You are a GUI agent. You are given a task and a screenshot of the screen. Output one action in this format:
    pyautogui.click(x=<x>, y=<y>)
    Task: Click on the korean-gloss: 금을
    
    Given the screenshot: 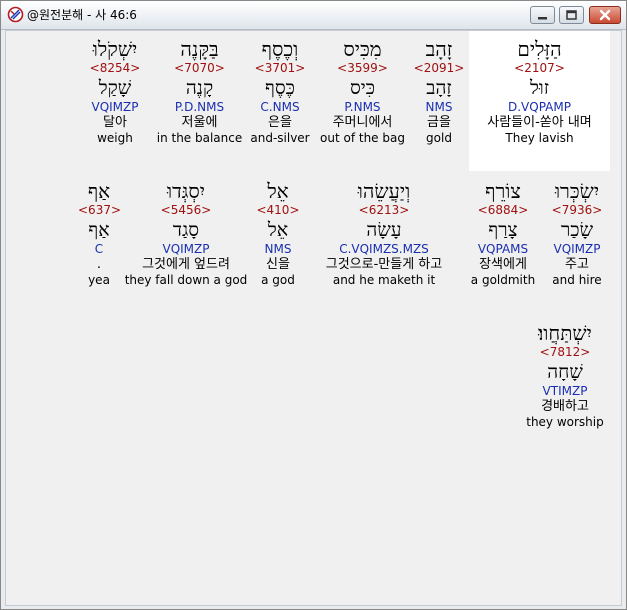 What is the action you would take?
    pyautogui.click(x=439, y=122)
    